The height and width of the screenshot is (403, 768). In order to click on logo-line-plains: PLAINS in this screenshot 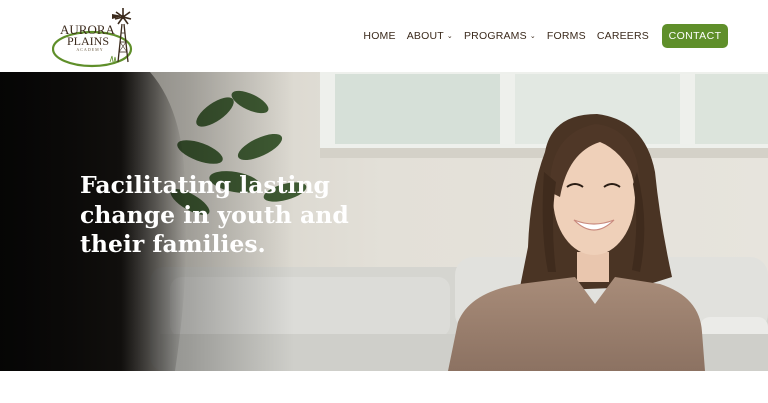, I will do `click(87, 41)`.